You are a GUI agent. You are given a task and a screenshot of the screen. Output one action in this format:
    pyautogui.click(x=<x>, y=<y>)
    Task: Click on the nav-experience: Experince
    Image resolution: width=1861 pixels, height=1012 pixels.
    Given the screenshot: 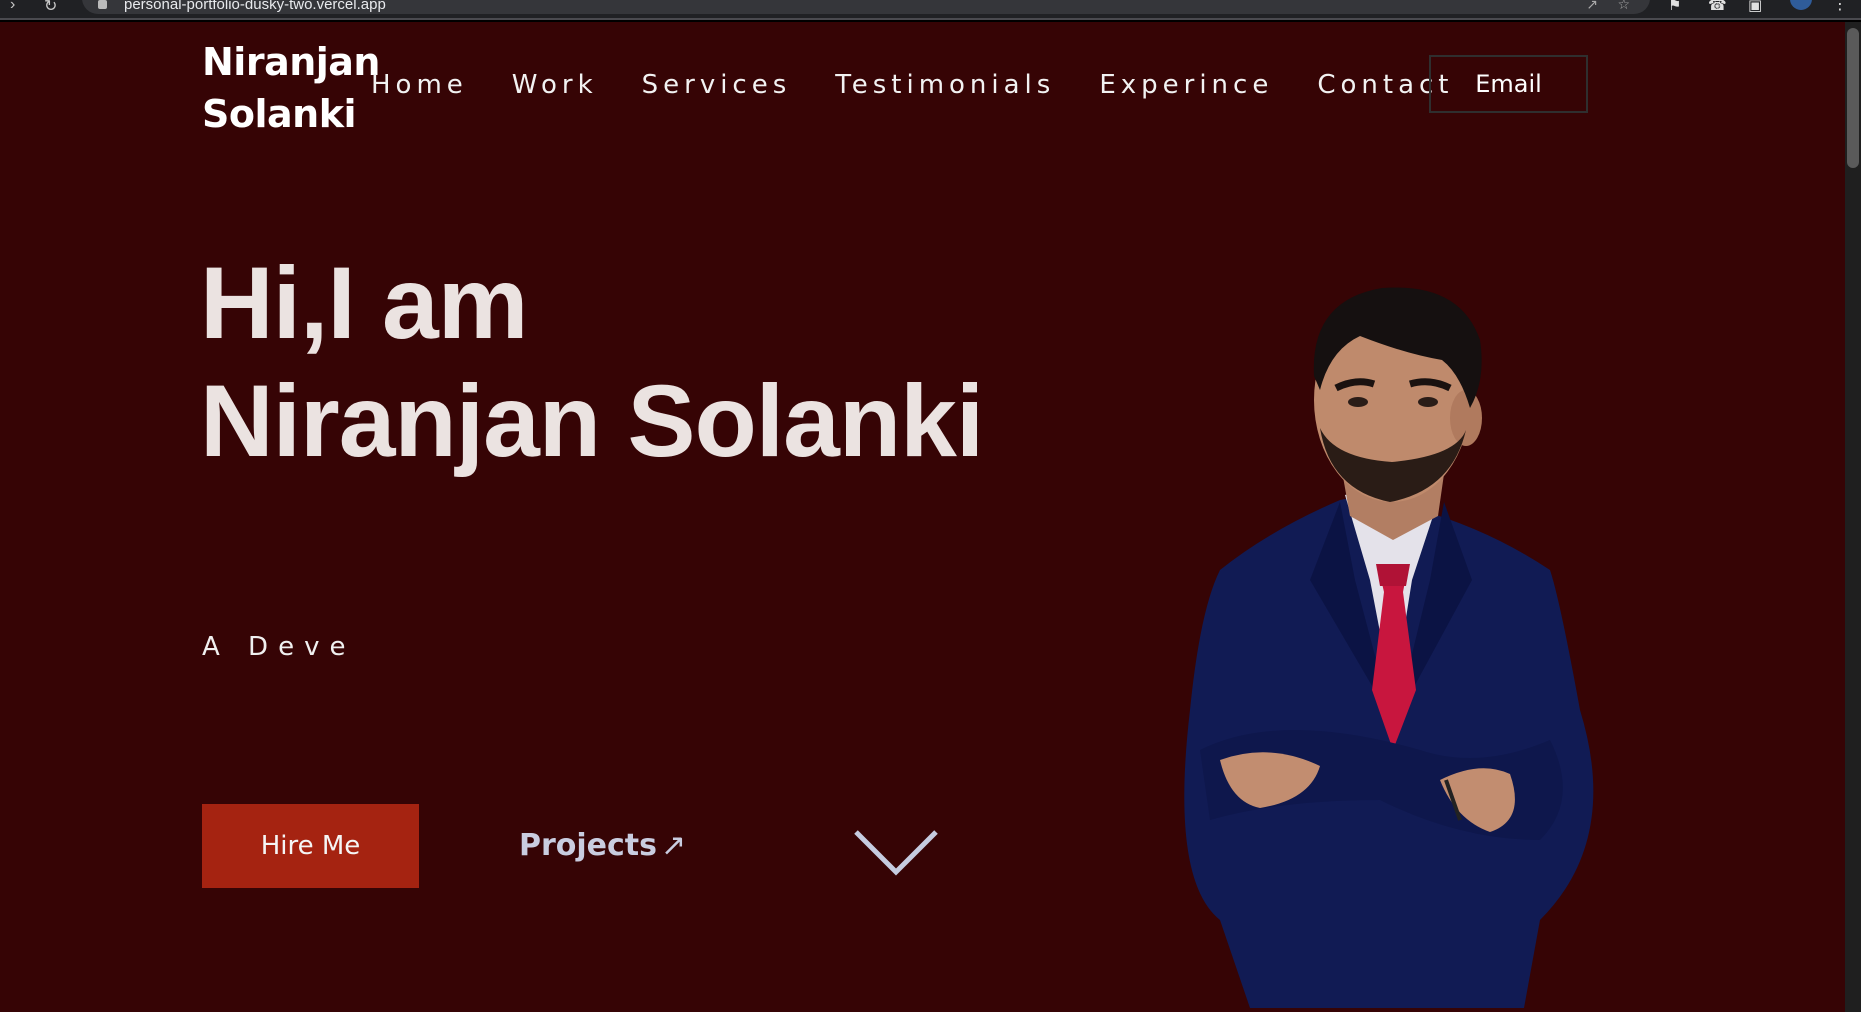 What is the action you would take?
    pyautogui.click(x=1186, y=85)
    